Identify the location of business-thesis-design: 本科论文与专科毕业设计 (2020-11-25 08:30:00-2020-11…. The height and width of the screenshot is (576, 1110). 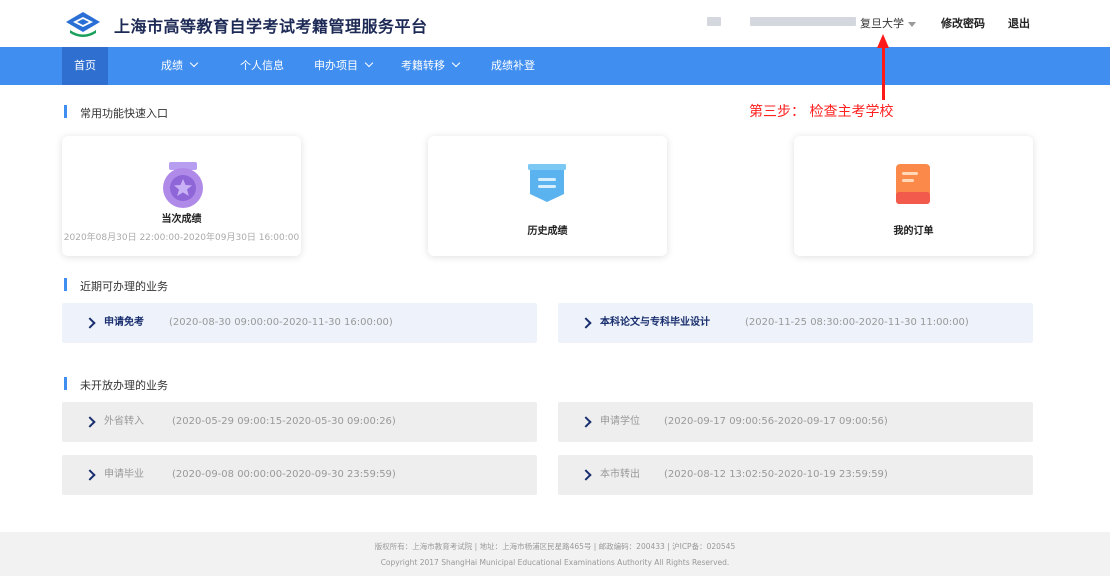
(795, 323).